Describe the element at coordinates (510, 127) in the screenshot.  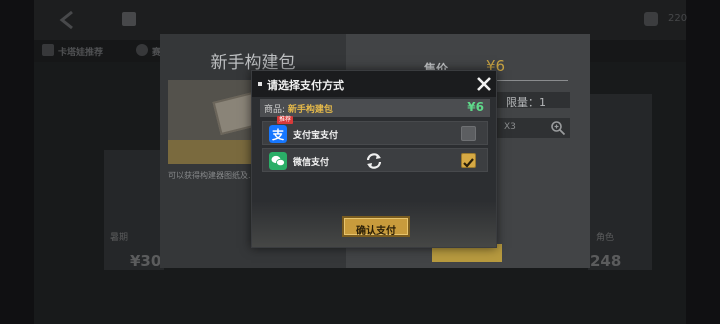
I see `quantity-text: X3` at that location.